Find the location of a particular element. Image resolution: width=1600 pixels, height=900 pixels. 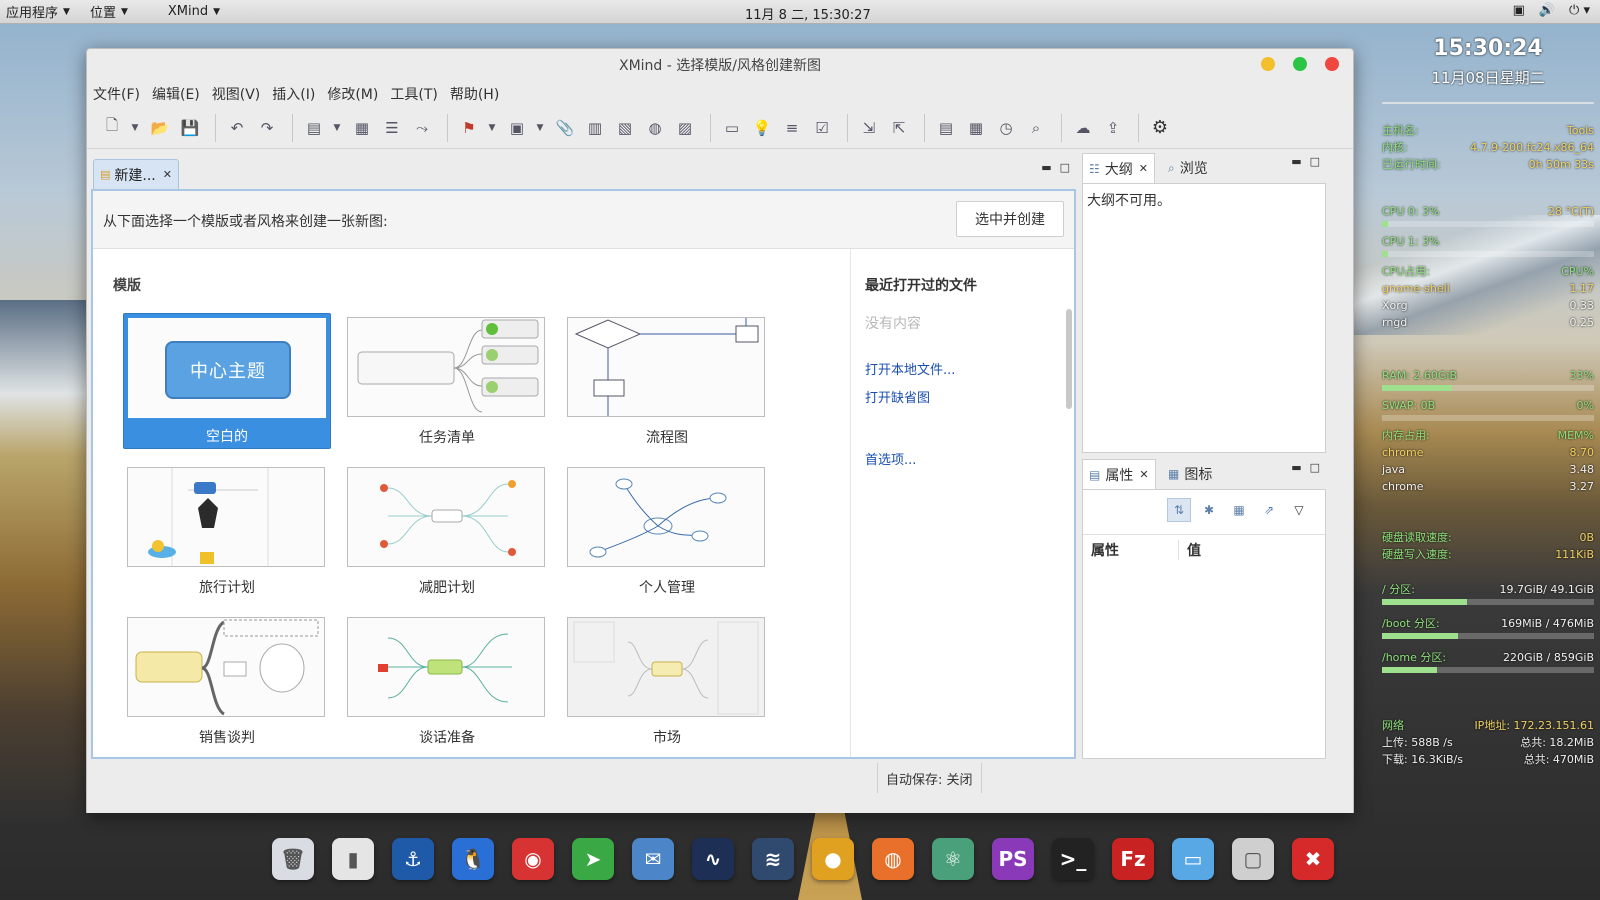

image-icon: ▣ is located at coordinates (517, 128).